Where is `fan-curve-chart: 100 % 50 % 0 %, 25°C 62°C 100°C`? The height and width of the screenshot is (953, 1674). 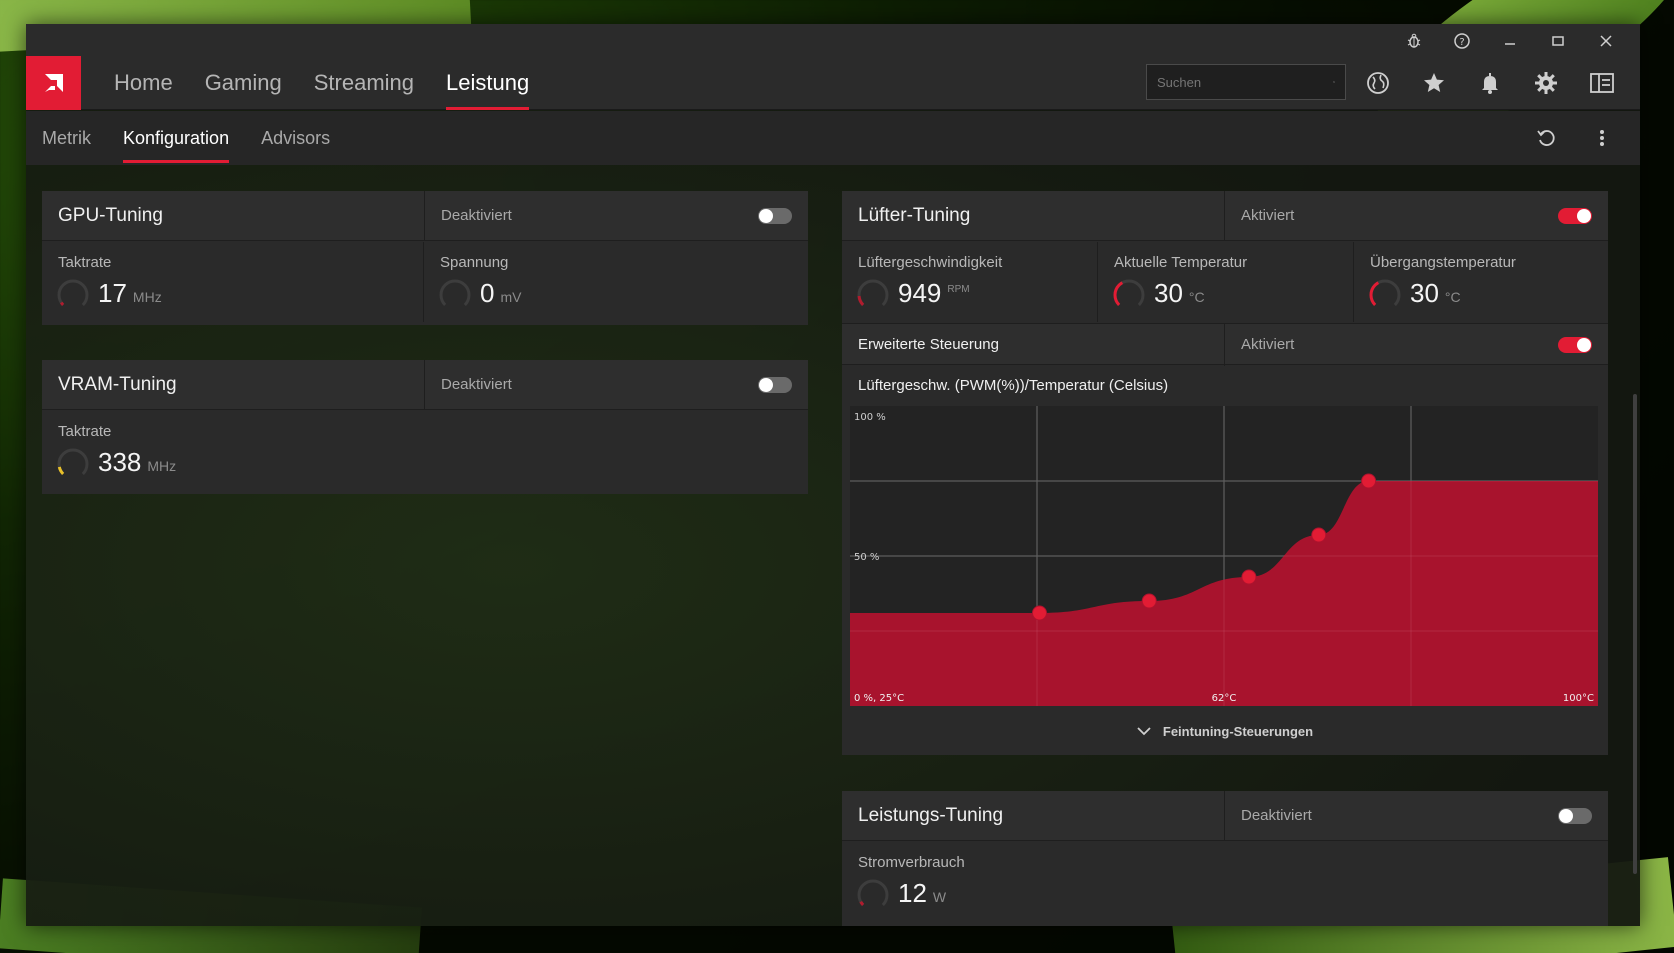 fan-curve-chart: 100 % 50 % 0 %, 25°C 62°C 100°C is located at coordinates (1224, 556).